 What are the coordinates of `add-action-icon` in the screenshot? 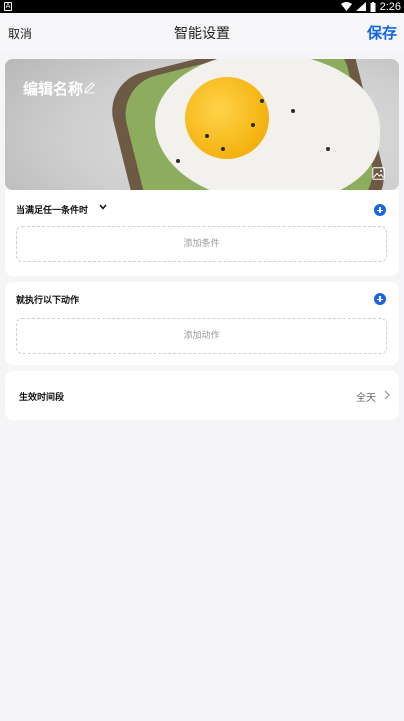 It's located at (380, 299).